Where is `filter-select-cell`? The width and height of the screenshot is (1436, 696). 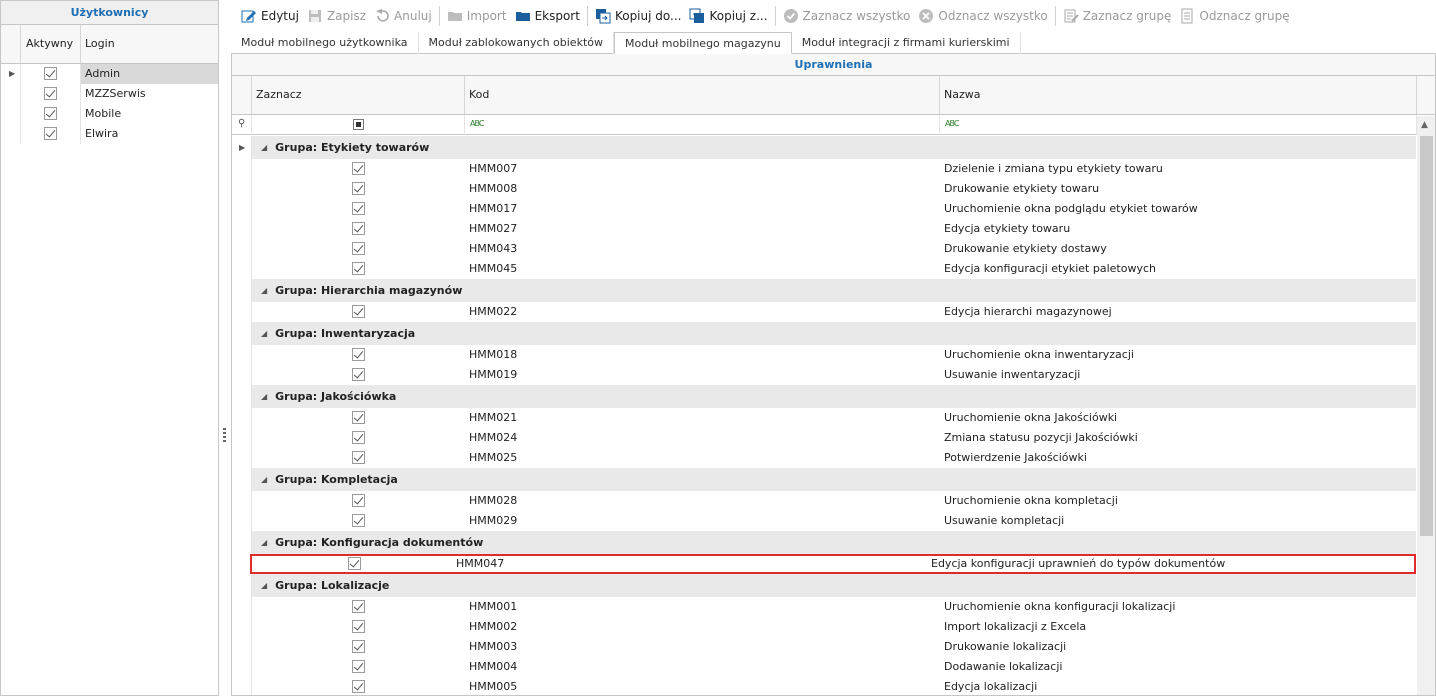 filter-select-cell is located at coordinates (358, 125).